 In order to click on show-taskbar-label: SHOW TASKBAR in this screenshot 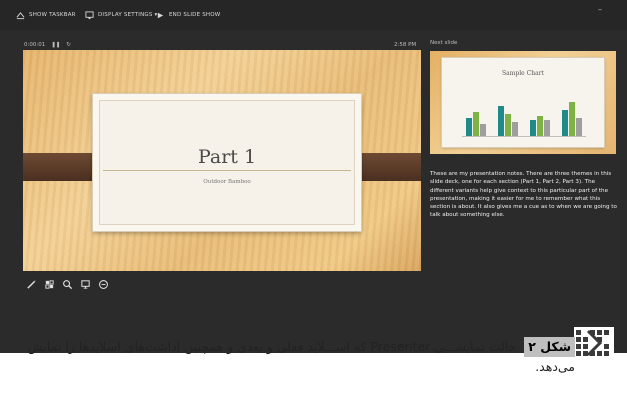, I will do `click(52, 15)`.